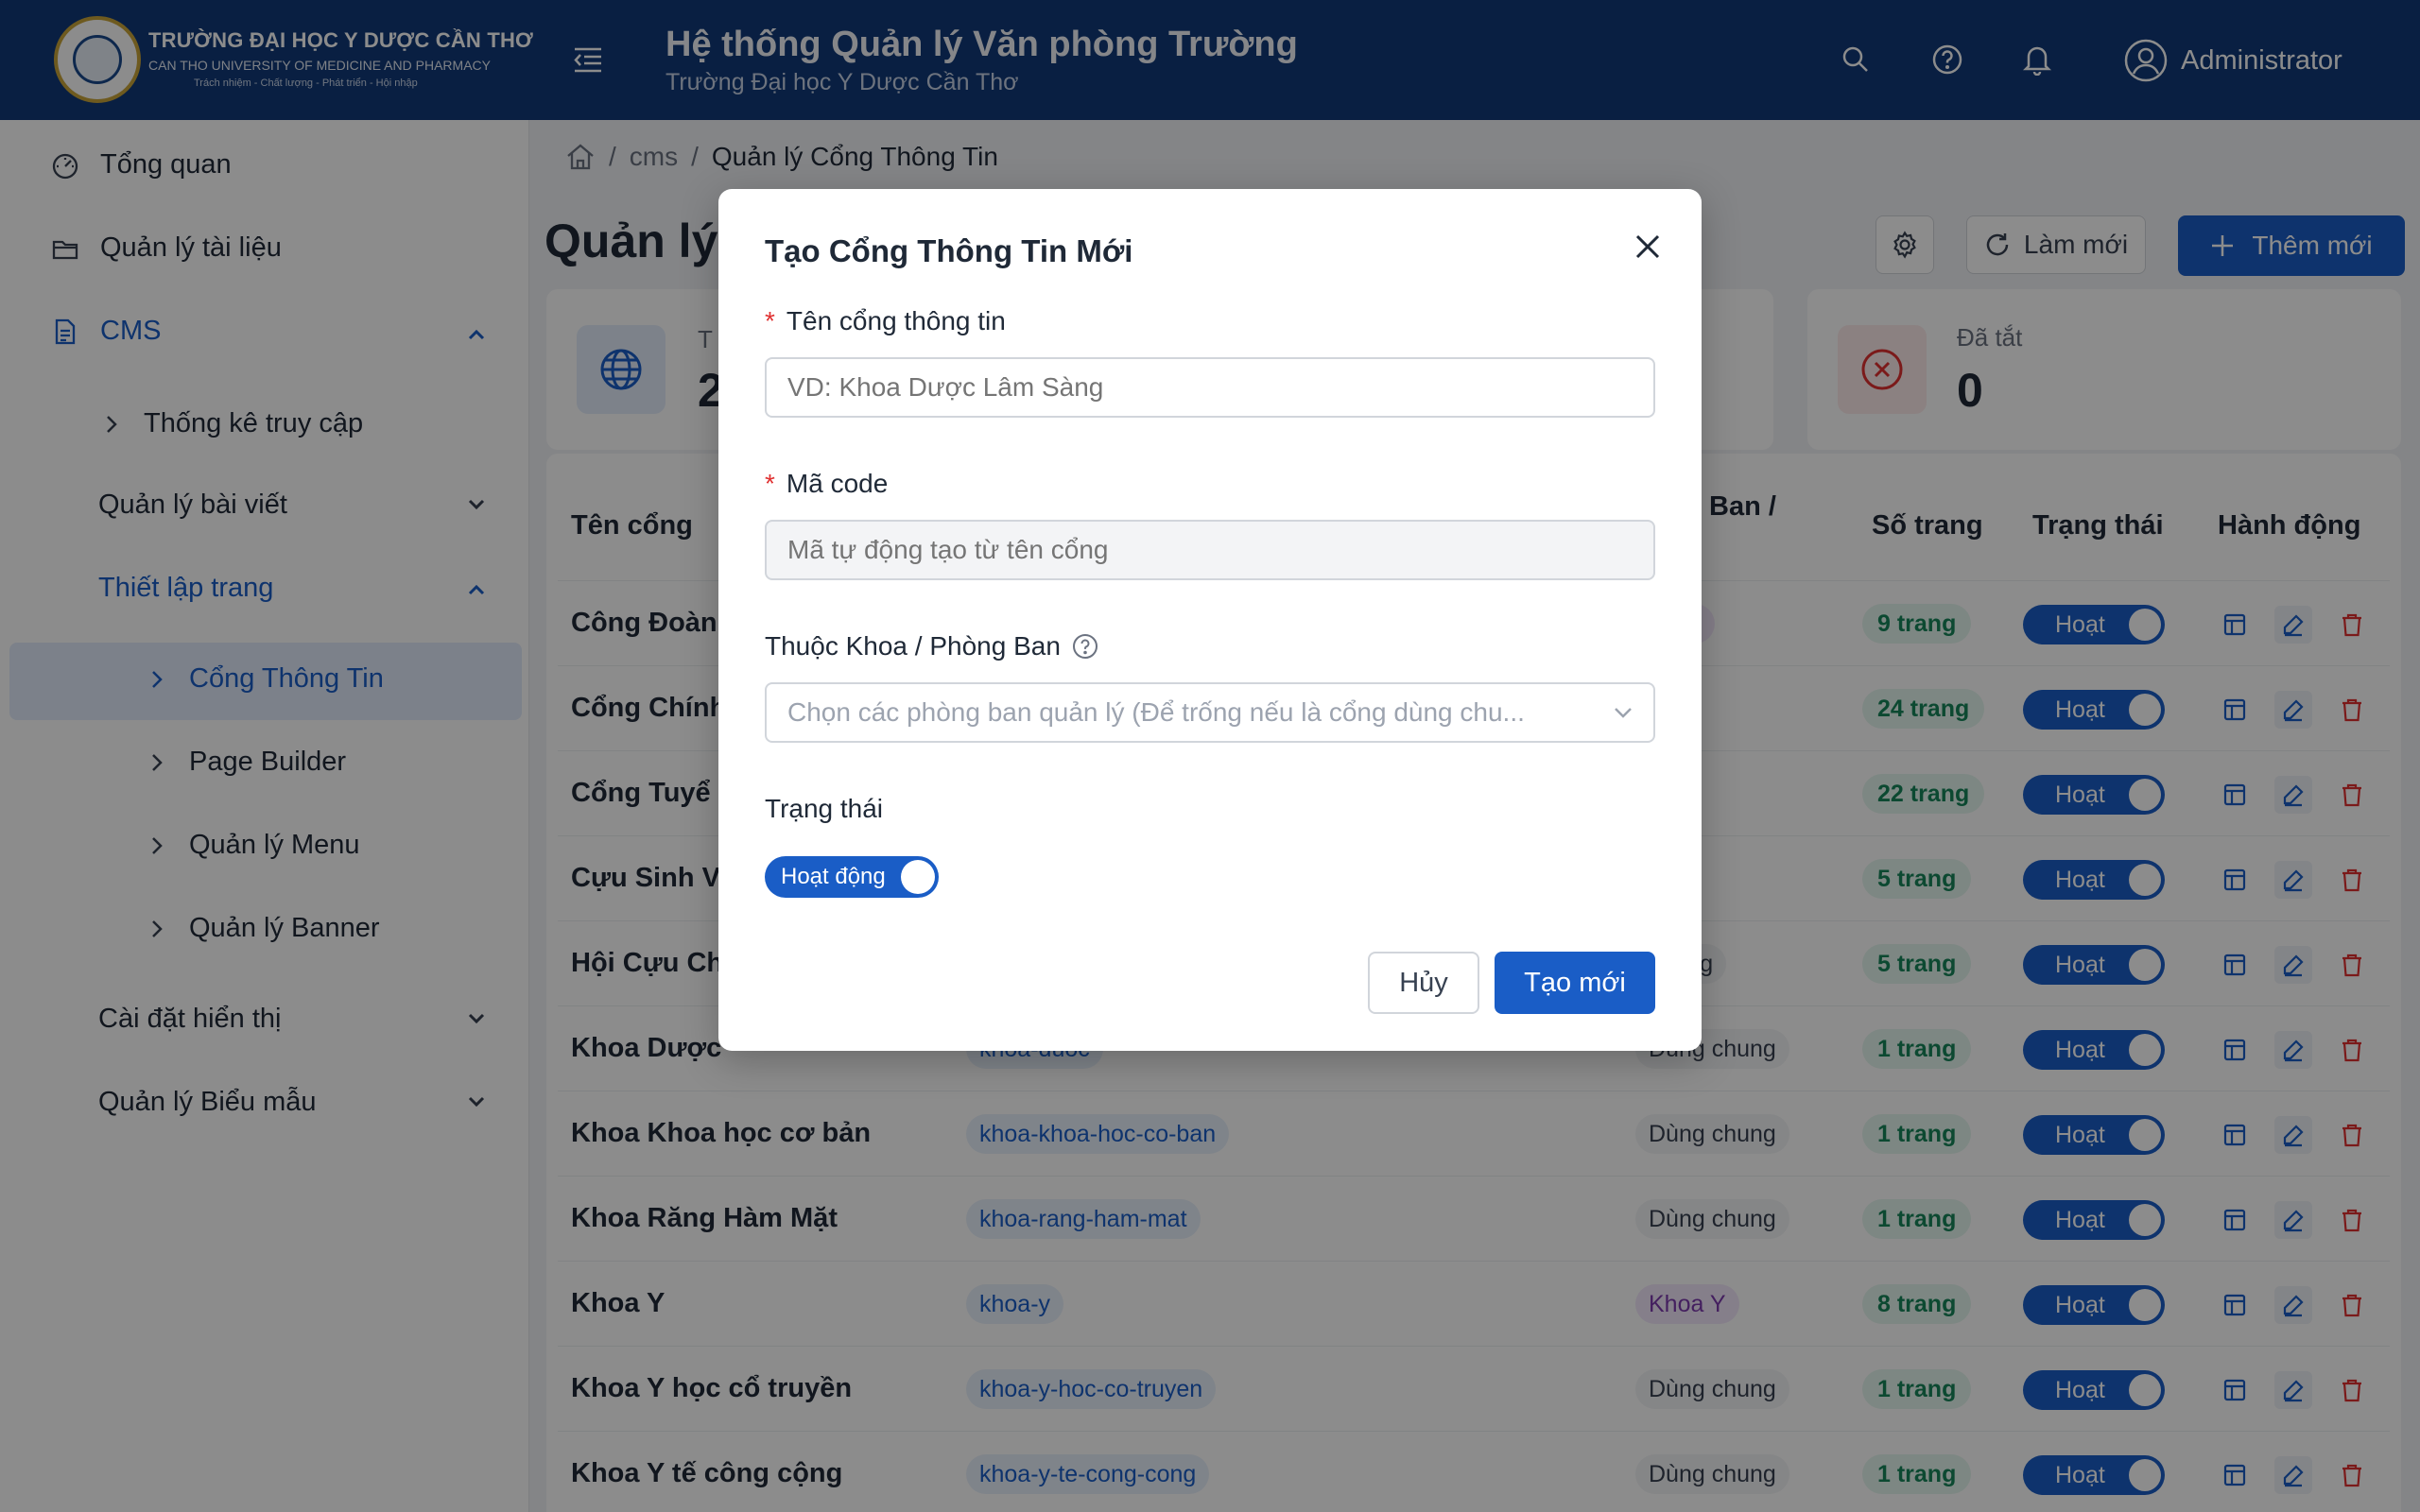 The width and height of the screenshot is (2420, 1512). What do you see at coordinates (918, 877) in the screenshot?
I see `toggle-knob` at bounding box center [918, 877].